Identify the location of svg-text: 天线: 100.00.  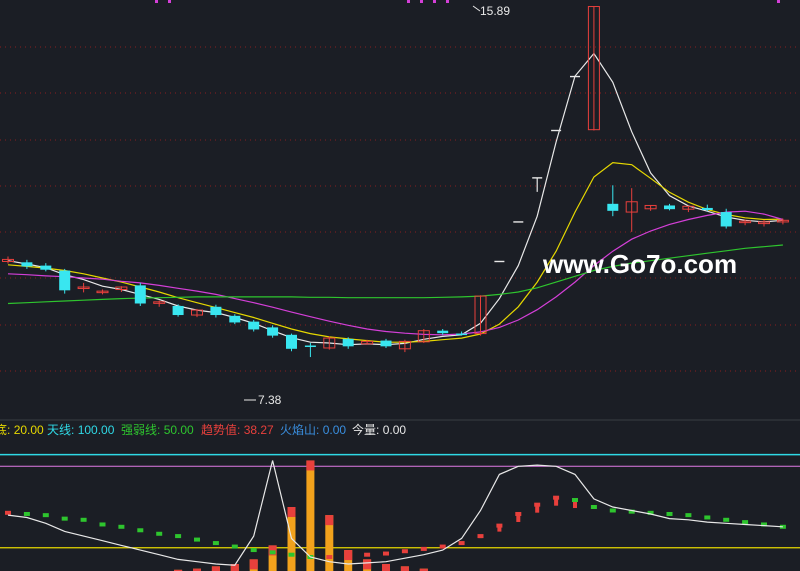
(81, 430).